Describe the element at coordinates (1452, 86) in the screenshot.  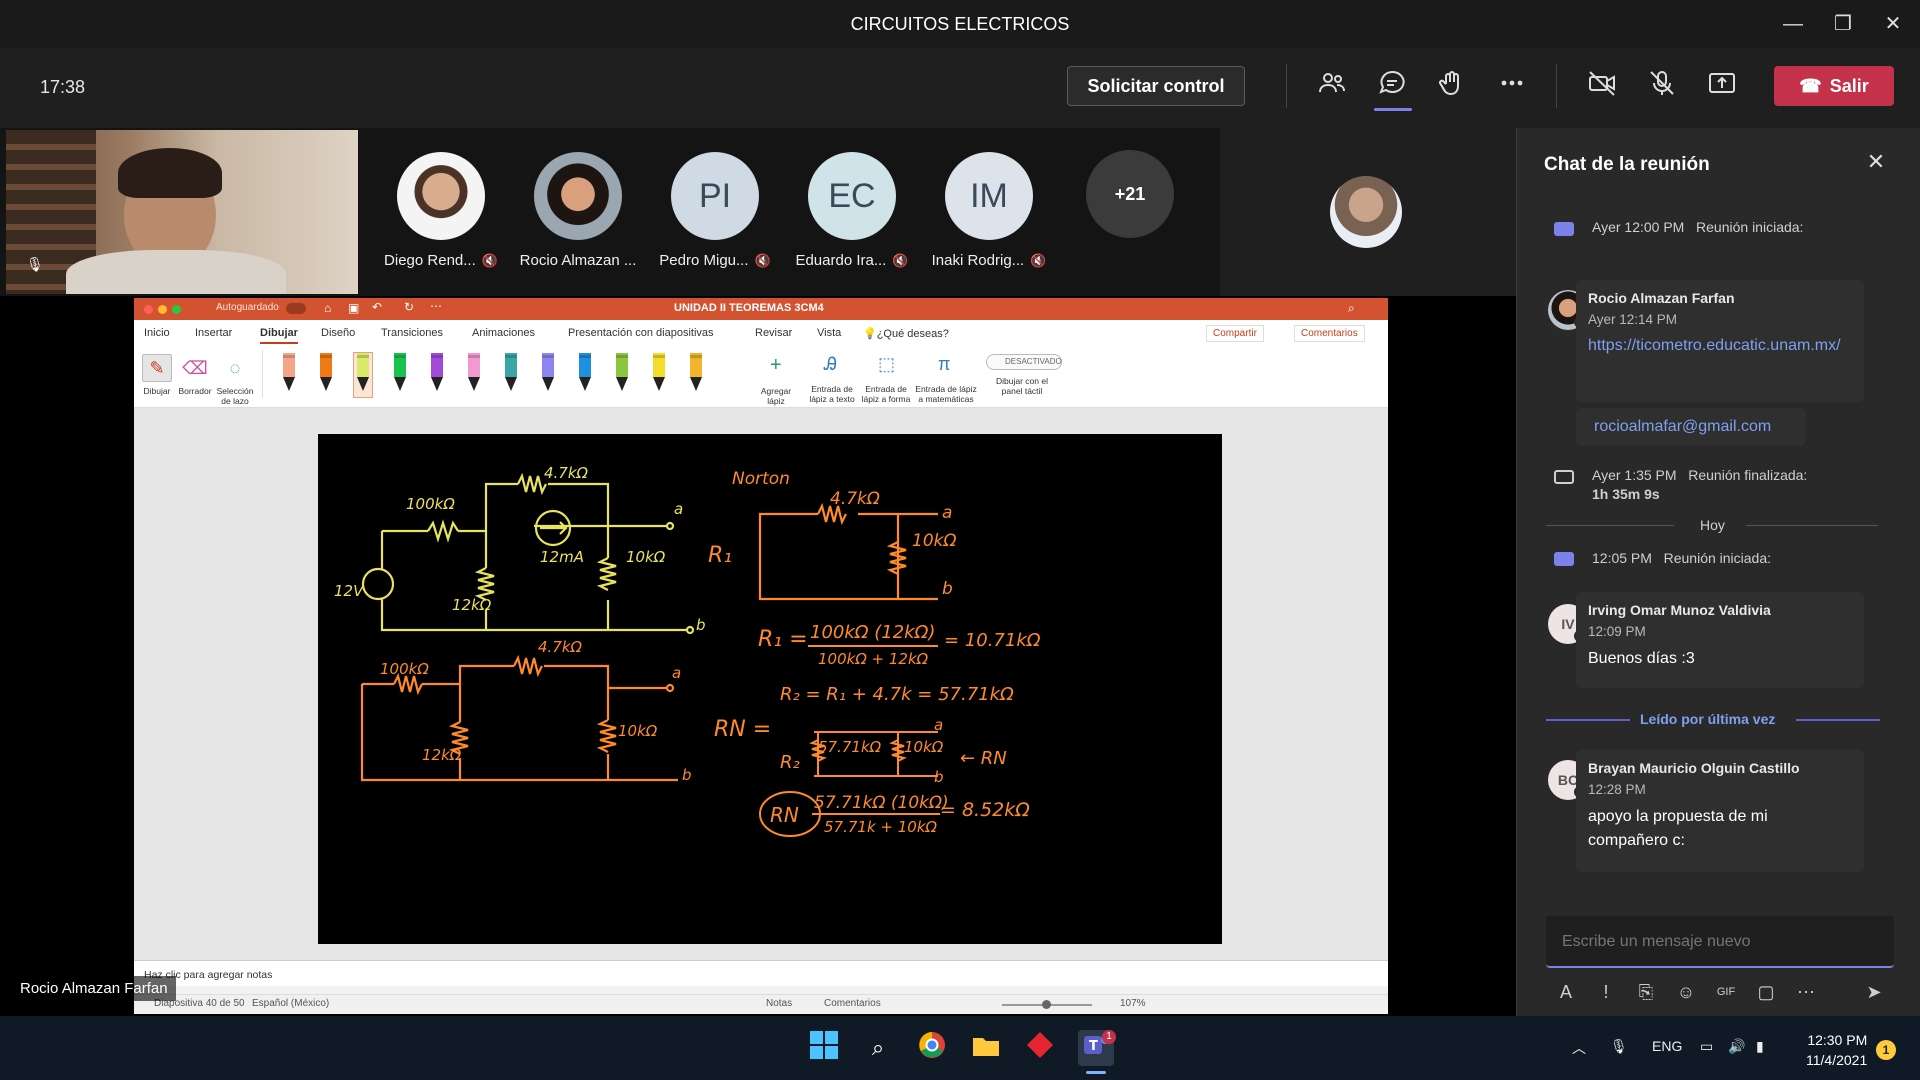
I see `raise-hand-icon` at that location.